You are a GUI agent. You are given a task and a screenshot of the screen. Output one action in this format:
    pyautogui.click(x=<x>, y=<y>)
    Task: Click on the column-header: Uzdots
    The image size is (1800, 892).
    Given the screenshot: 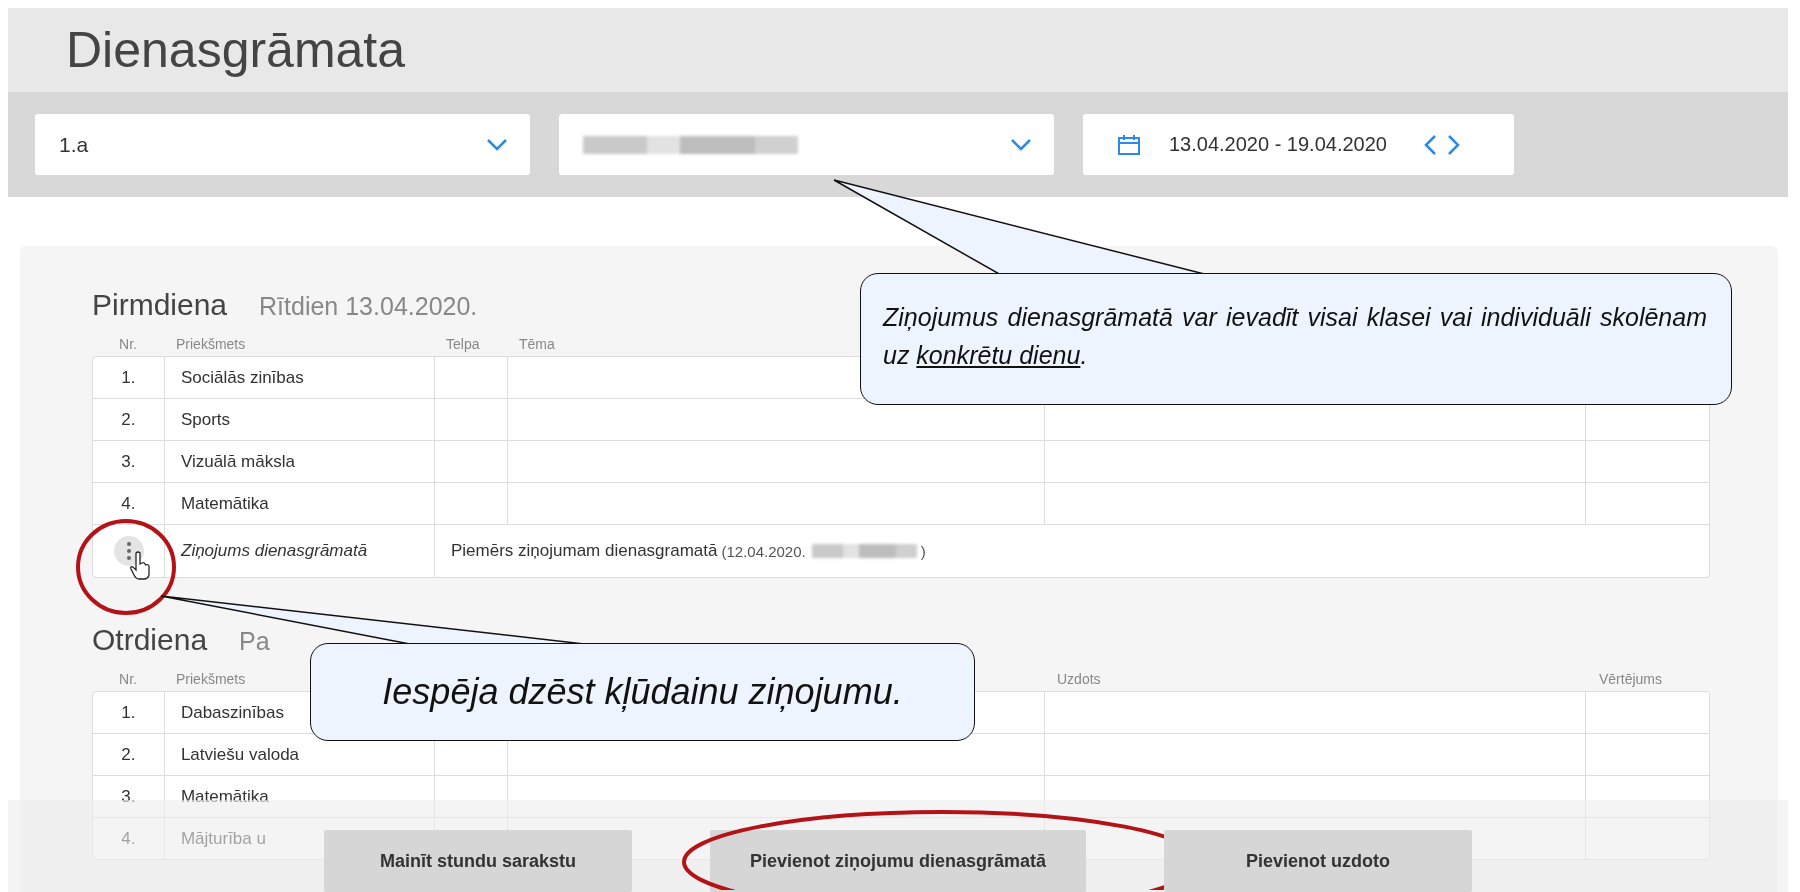 What is the action you would take?
    pyautogui.click(x=1079, y=679)
    